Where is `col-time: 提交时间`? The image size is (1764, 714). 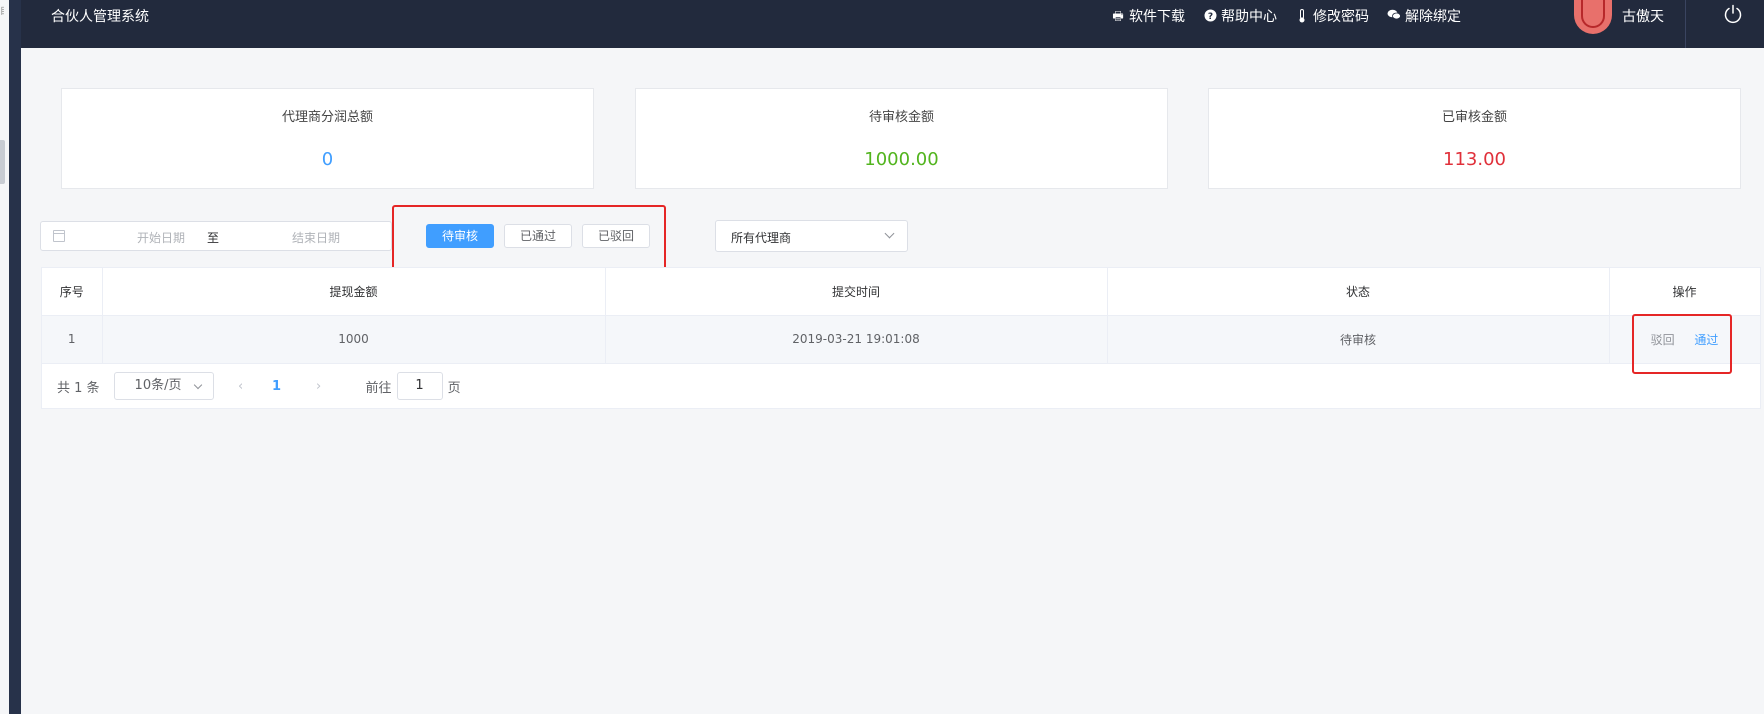
col-time: 提交时间 is located at coordinates (856, 292).